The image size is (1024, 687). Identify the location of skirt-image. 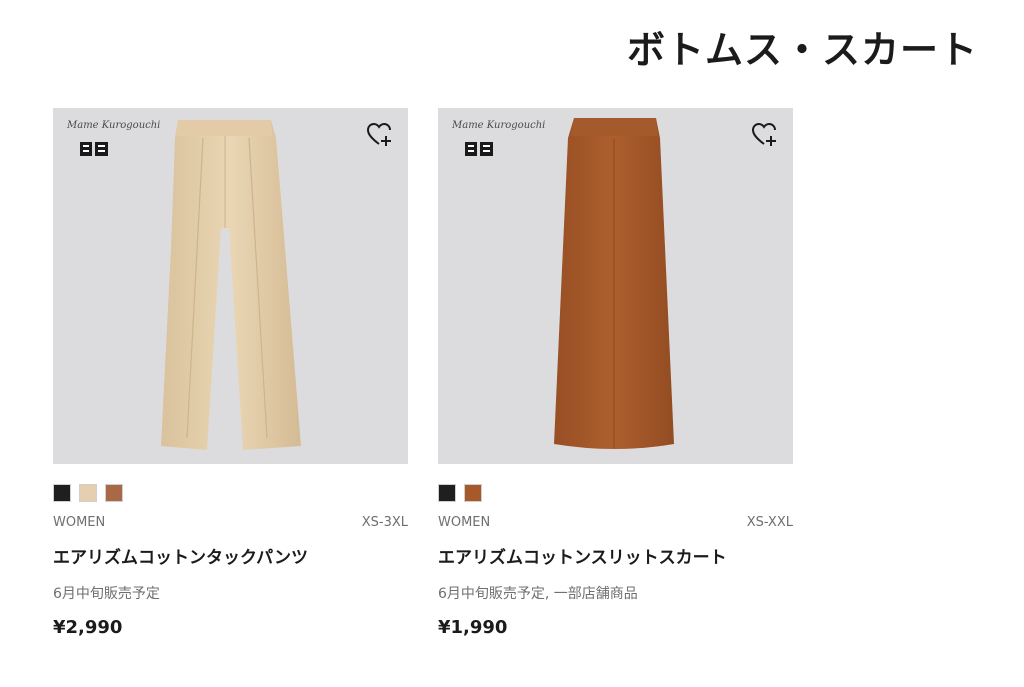
(614, 283).